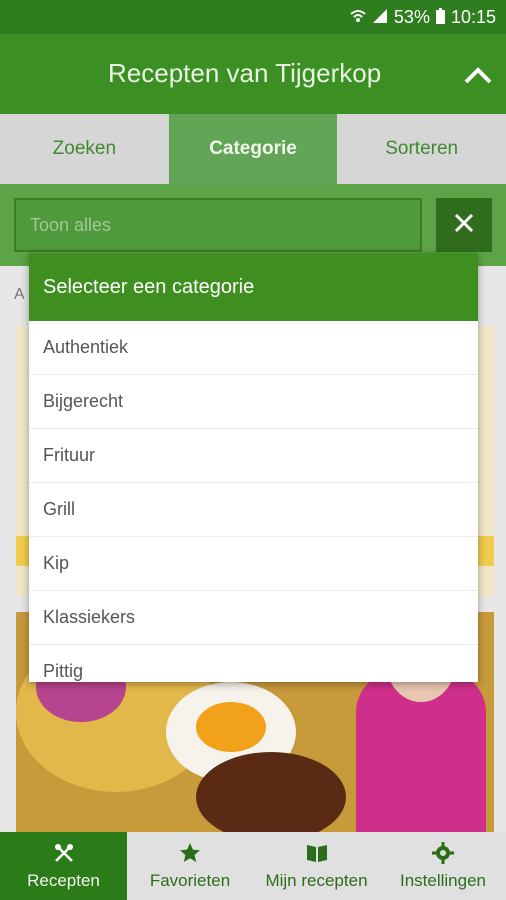 The image size is (506, 900). I want to click on category-option-frituur: Frituur, so click(253, 456).